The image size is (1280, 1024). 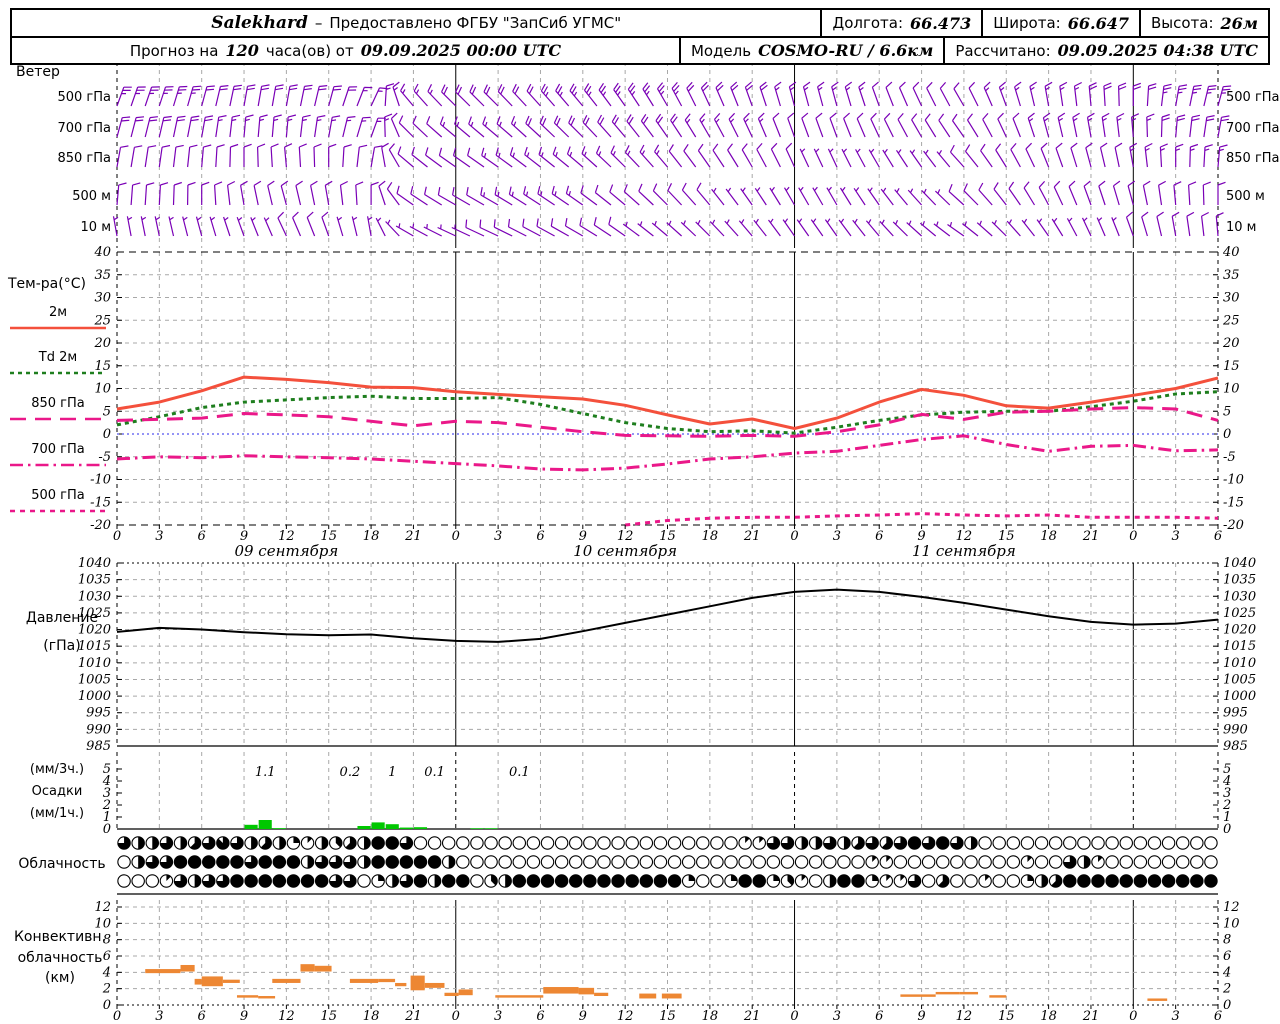 What do you see at coordinates (1133, 536) in the screenshot?
I see `hour-label: 0` at bounding box center [1133, 536].